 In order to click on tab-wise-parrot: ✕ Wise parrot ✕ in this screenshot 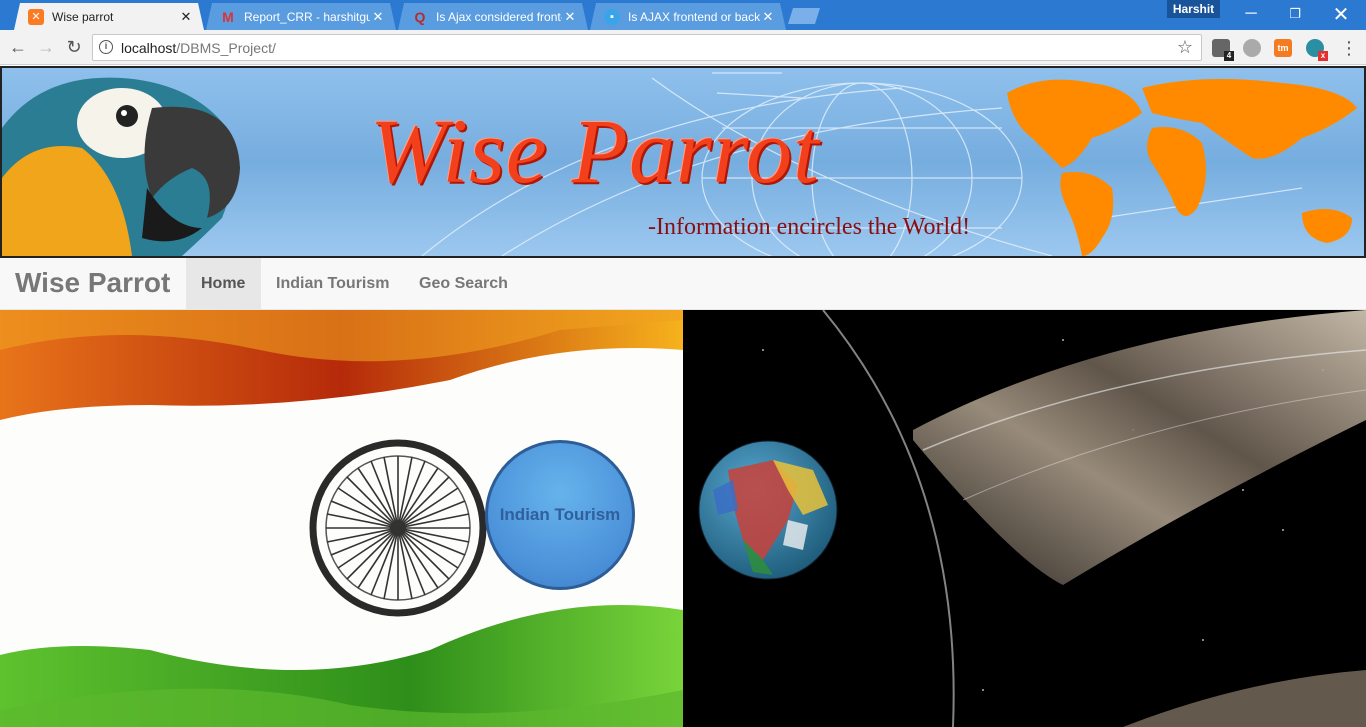, I will do `click(109, 16)`.